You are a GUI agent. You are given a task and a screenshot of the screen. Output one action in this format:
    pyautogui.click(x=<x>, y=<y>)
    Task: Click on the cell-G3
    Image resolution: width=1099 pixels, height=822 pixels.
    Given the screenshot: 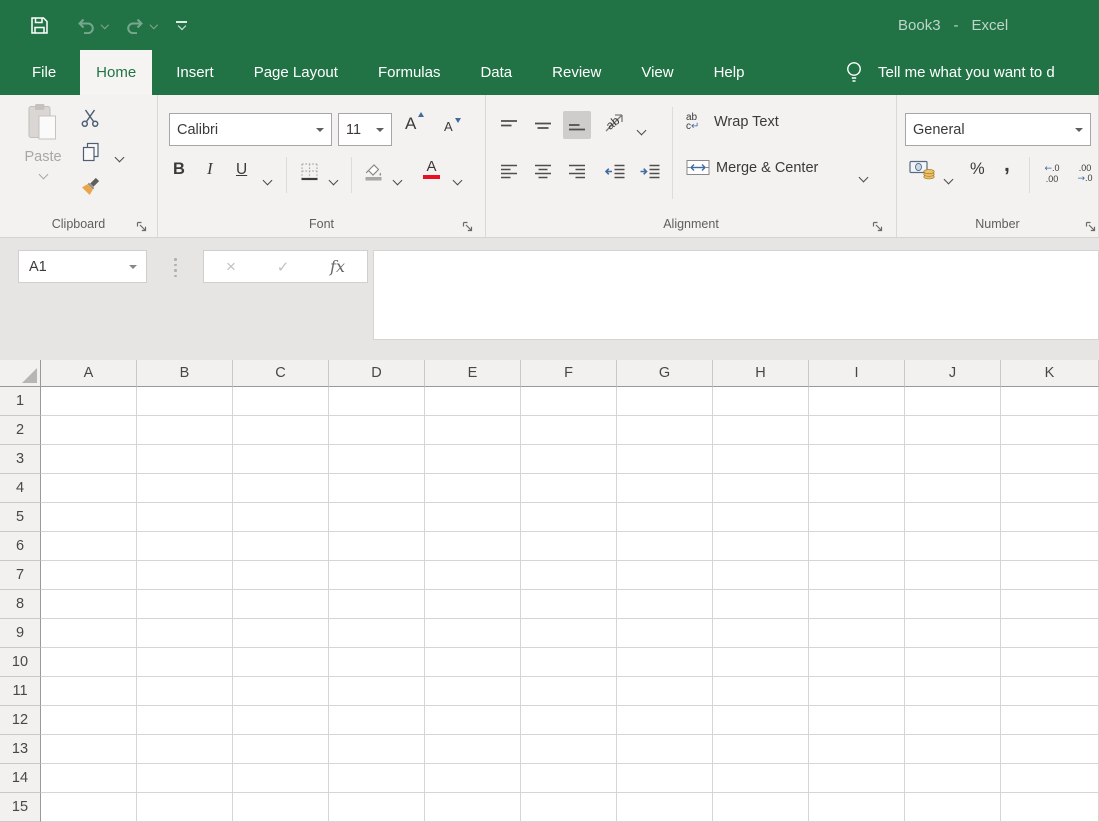 What is the action you would take?
    pyautogui.click(x=665, y=459)
    